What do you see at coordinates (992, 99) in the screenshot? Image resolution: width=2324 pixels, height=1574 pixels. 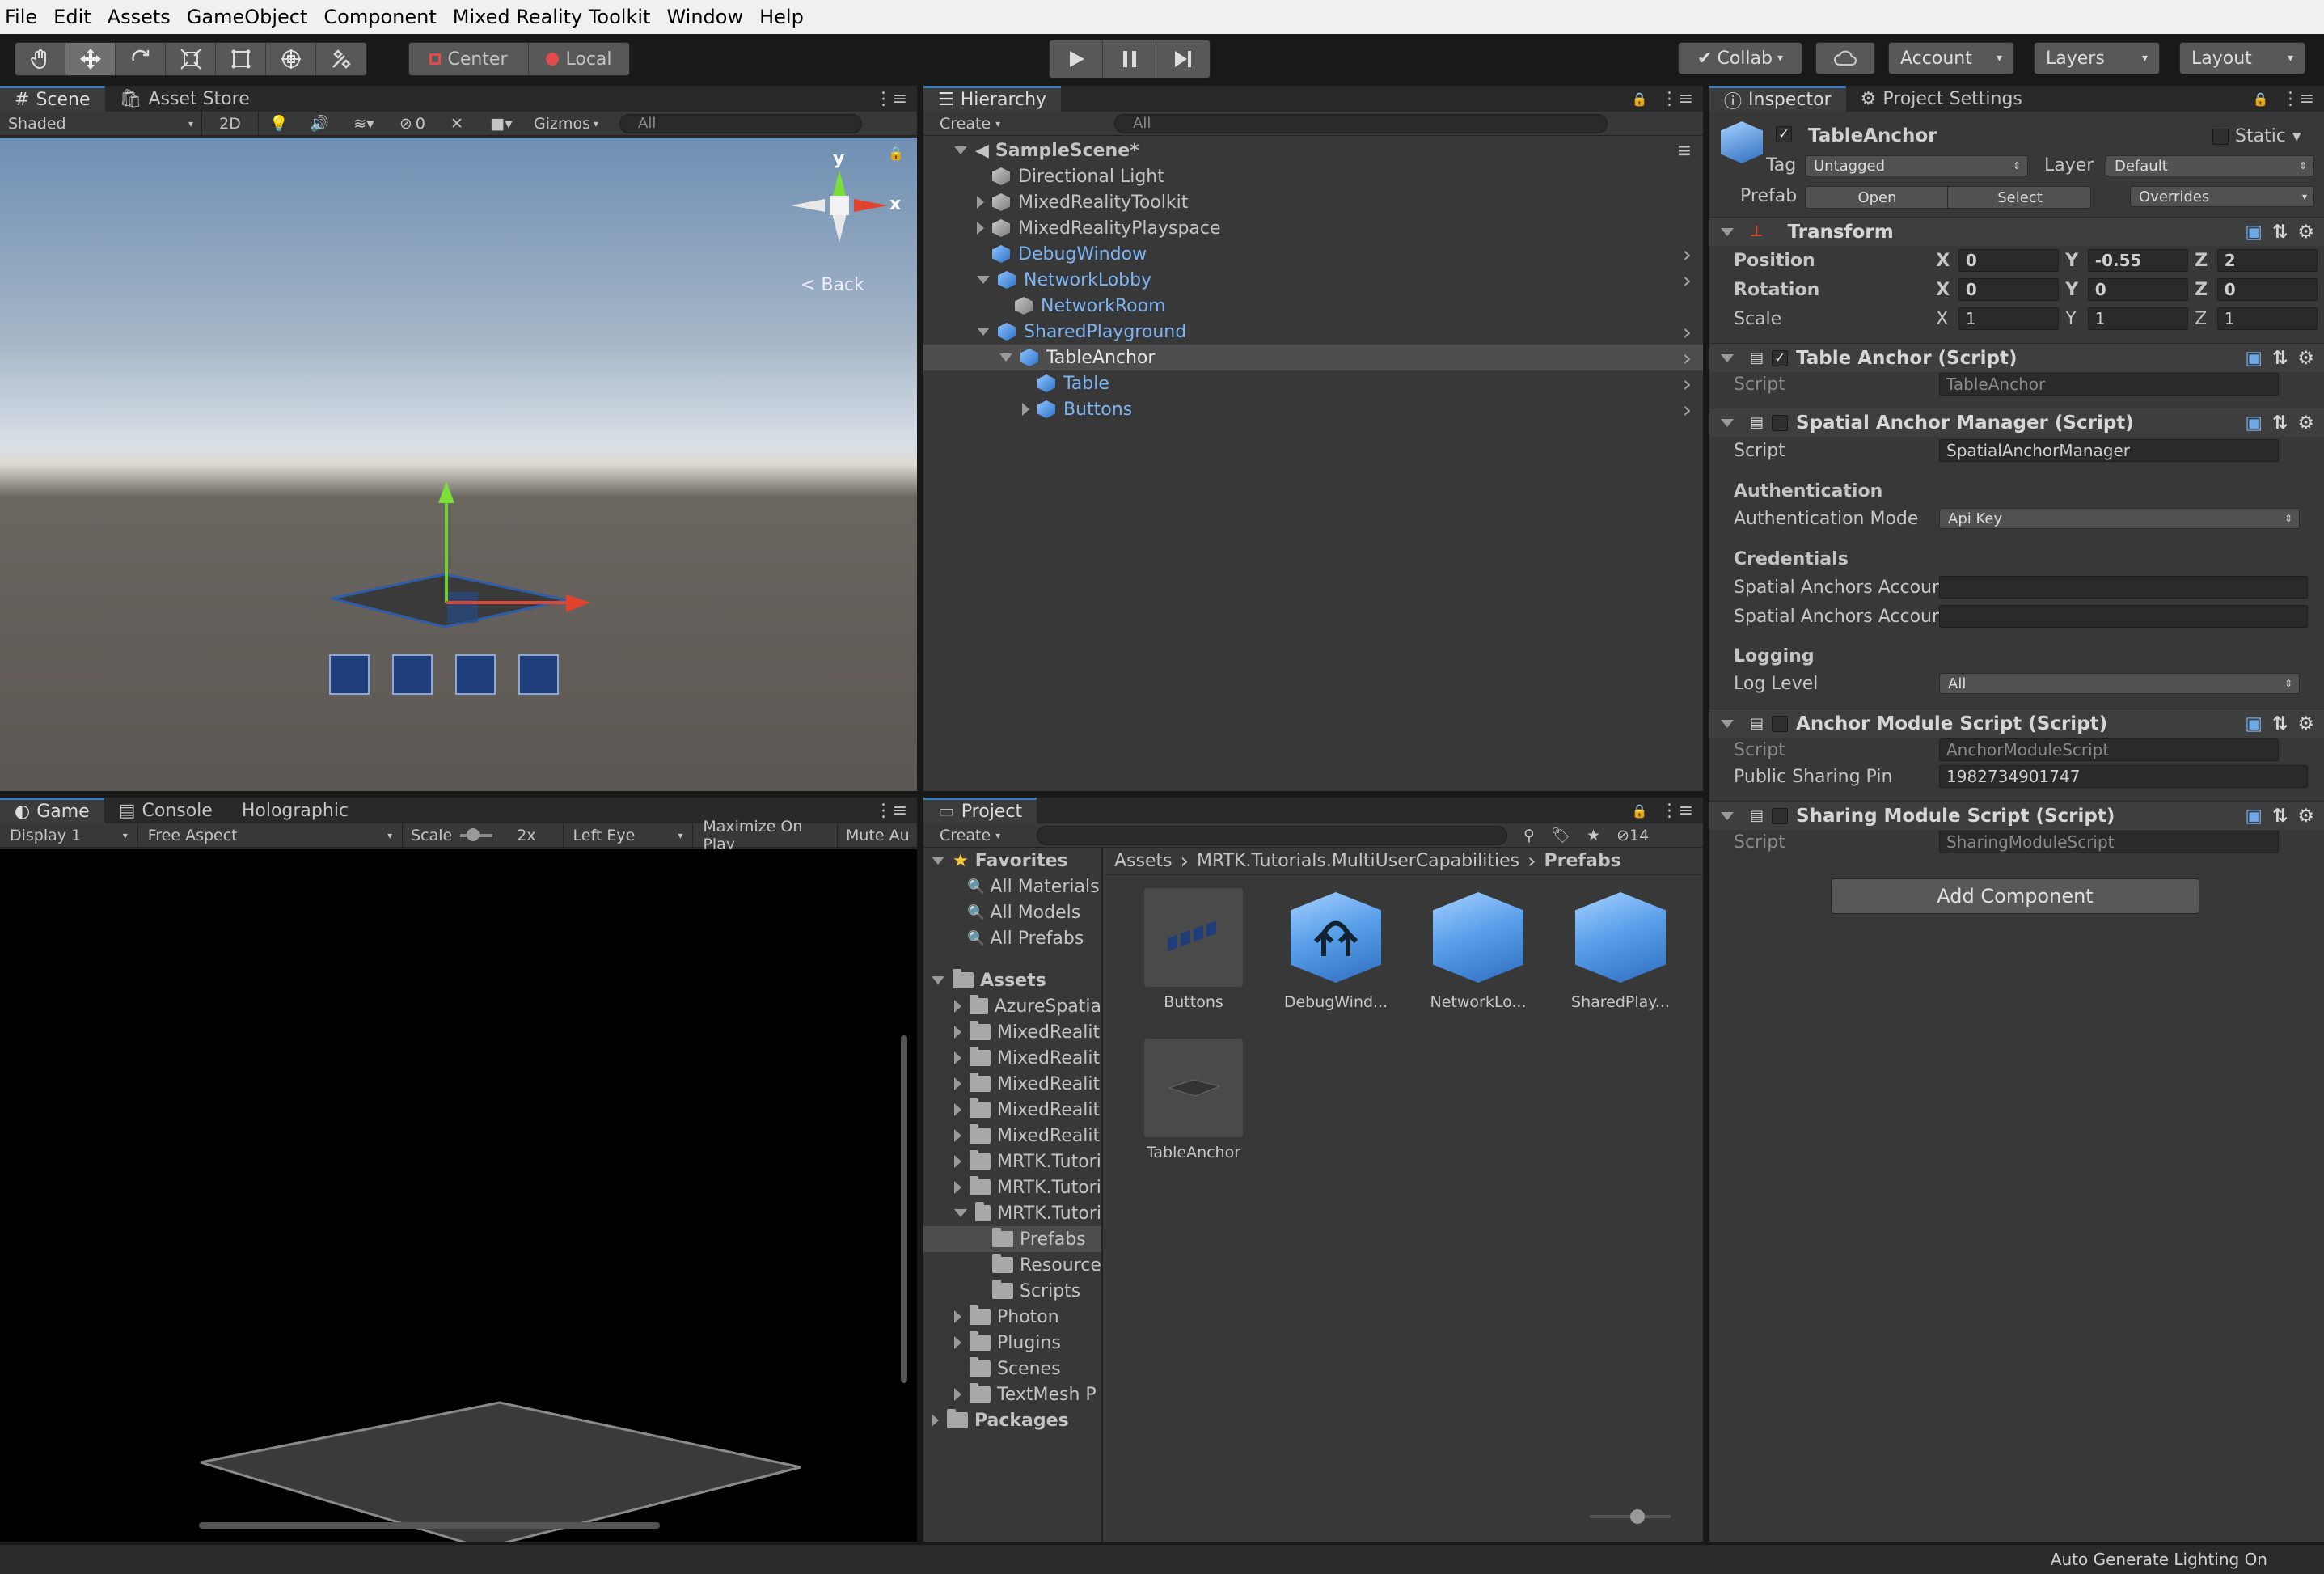 I see `tab-hierarchy: ☰ Hierarchy` at bounding box center [992, 99].